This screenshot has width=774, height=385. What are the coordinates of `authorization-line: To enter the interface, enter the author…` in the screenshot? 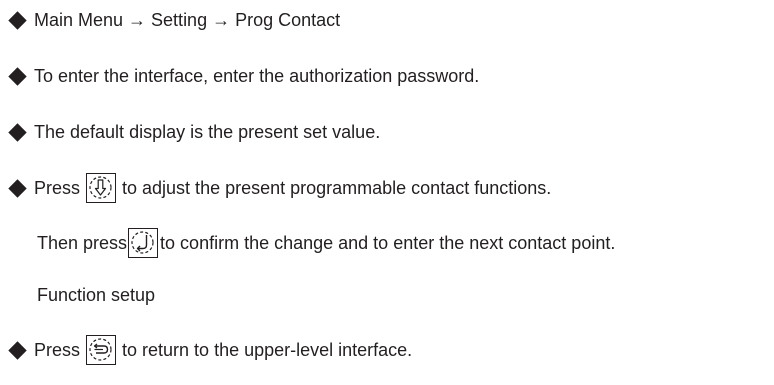 It's located at (243, 76).